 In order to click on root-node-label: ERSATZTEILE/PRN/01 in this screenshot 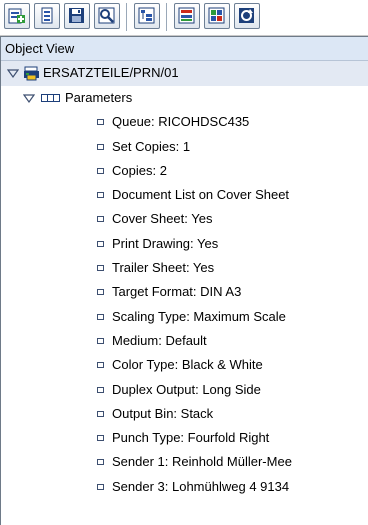, I will do `click(111, 72)`.